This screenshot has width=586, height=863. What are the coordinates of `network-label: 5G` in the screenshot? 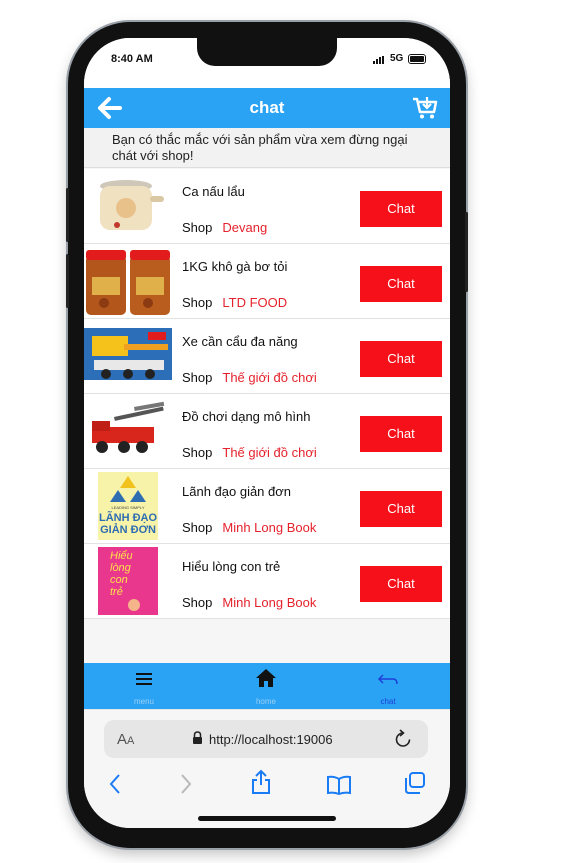 It's located at (397, 58).